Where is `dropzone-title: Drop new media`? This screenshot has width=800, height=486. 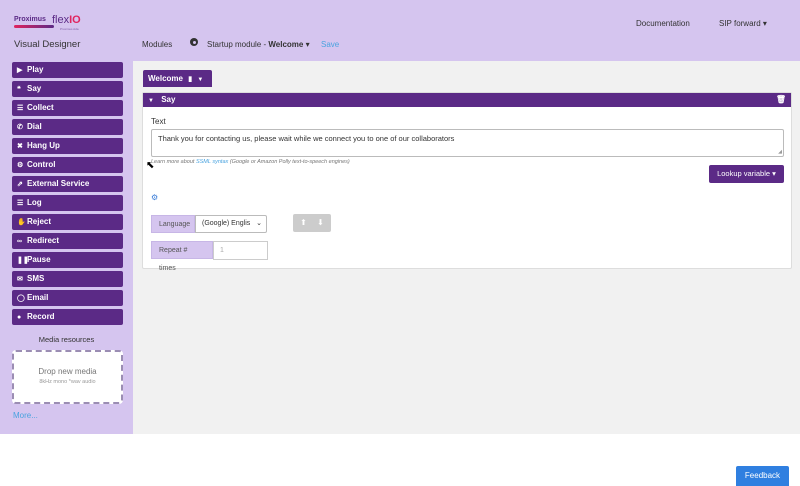 dropzone-title: Drop new media is located at coordinates (67, 371).